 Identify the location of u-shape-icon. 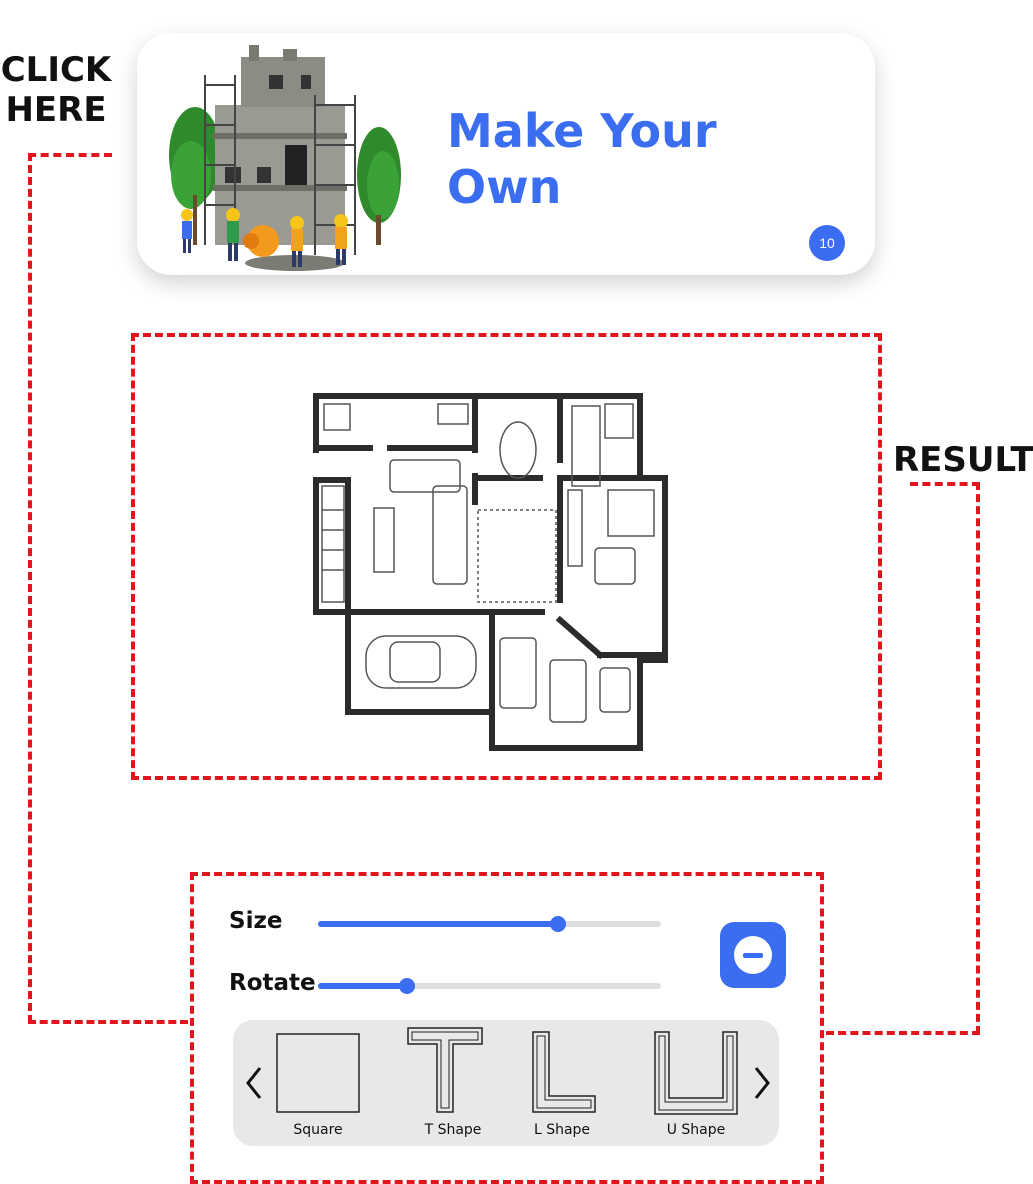
(696, 1073).